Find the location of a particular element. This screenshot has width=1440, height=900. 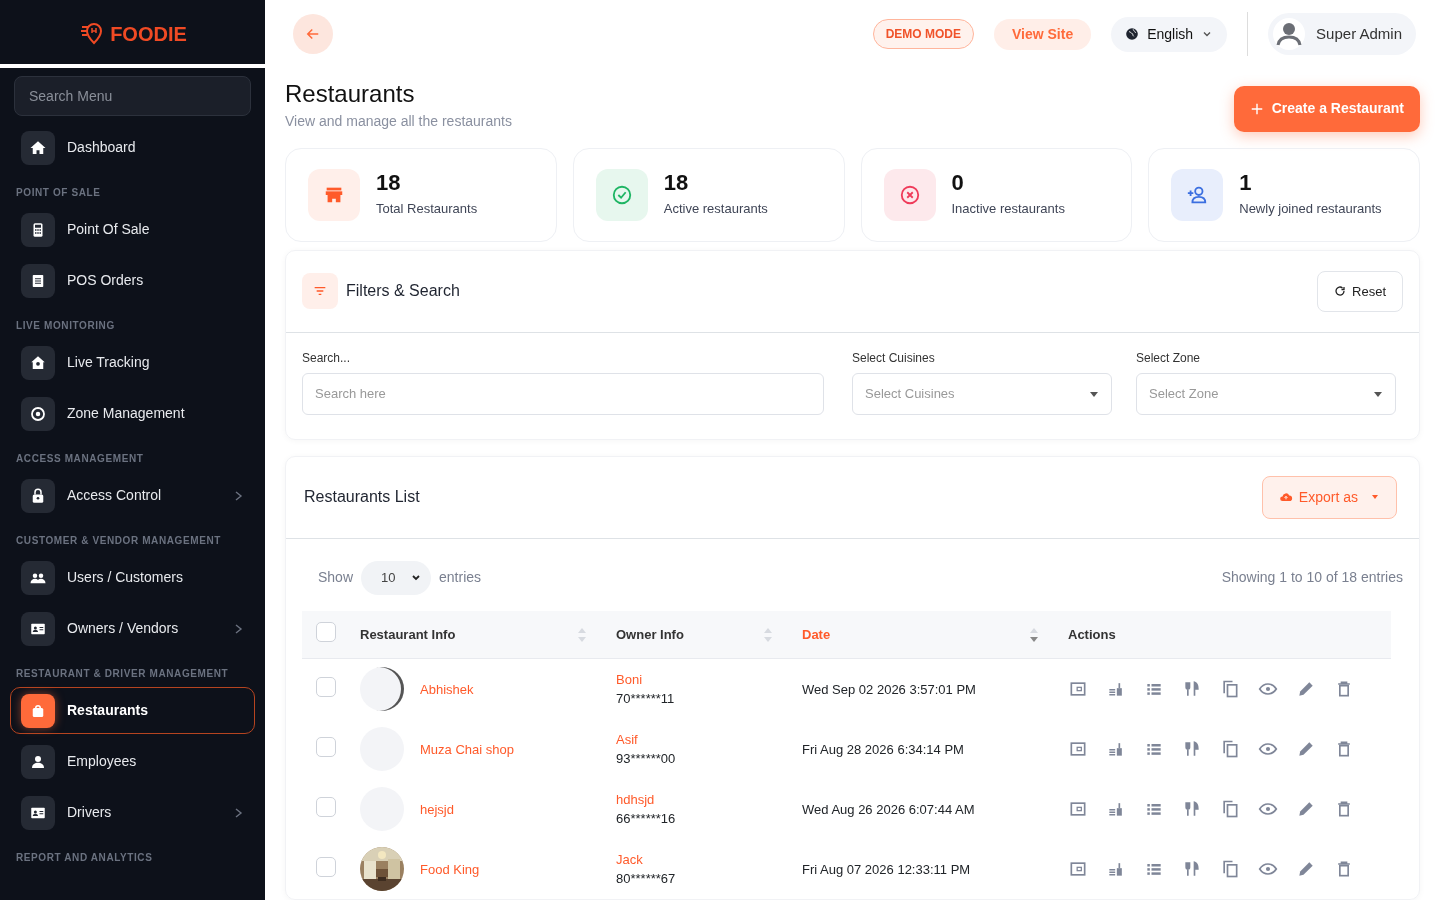

section-heading: REPORT AND ANALYTICS is located at coordinates (84, 858).